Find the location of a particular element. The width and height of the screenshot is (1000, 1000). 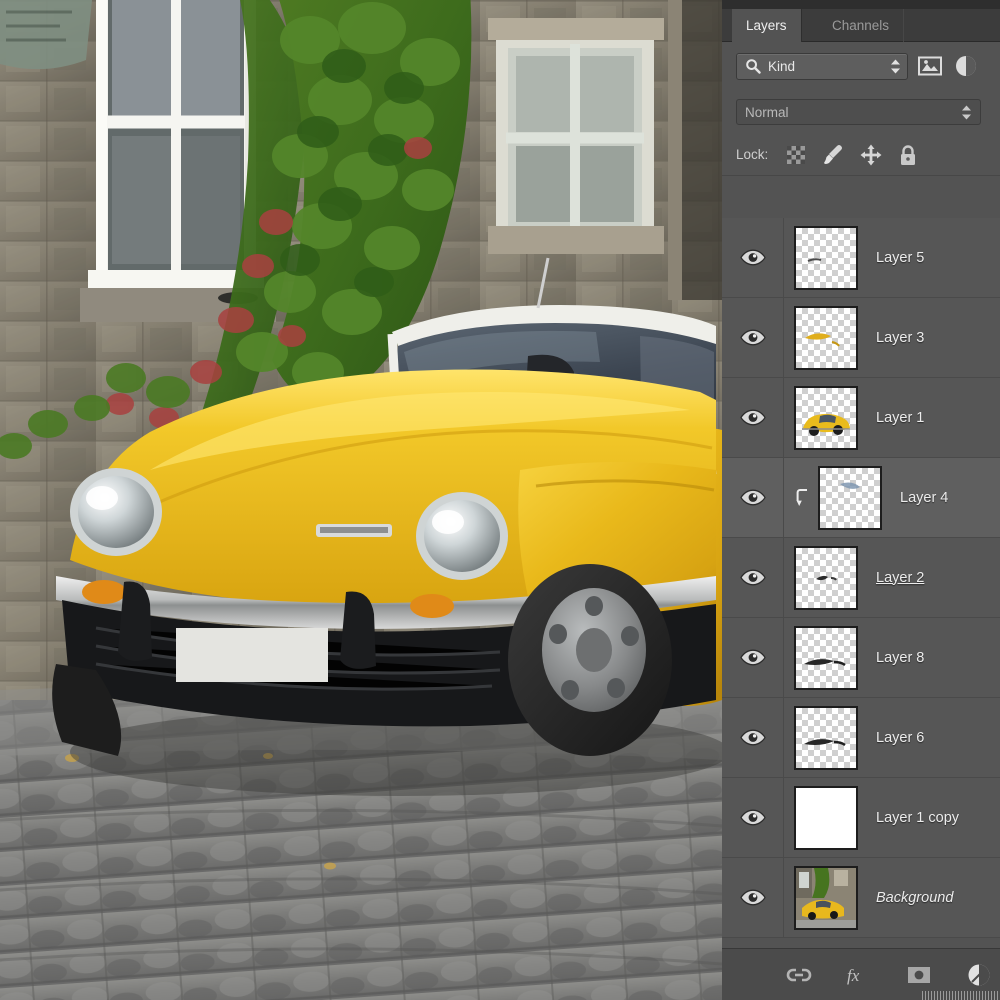

blend-mode-row: Normal is located at coordinates (861, 112).